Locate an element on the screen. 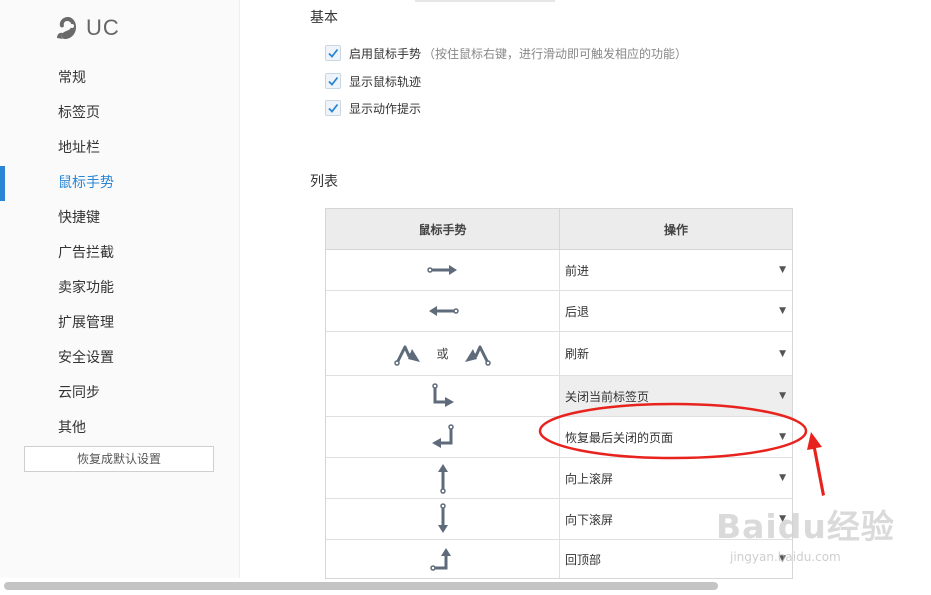 This screenshot has width=931, height=595. sidebar-item-ad-block: 广告拦截 is located at coordinates (120, 253).